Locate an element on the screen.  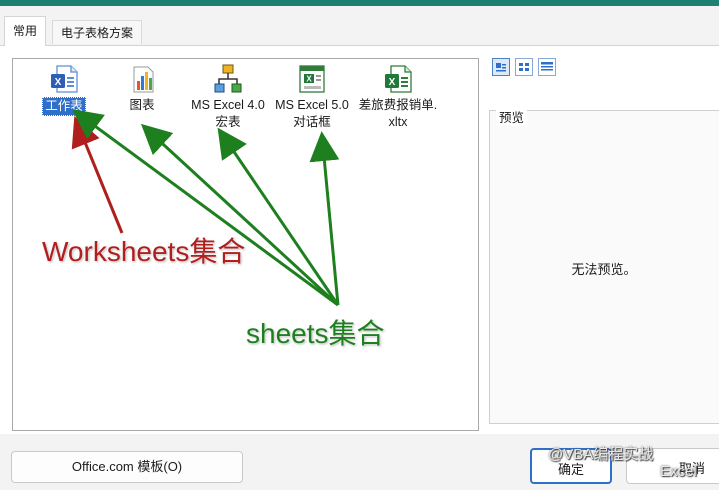
template-item-chart: 图表 is located at coordinates (142, 88).